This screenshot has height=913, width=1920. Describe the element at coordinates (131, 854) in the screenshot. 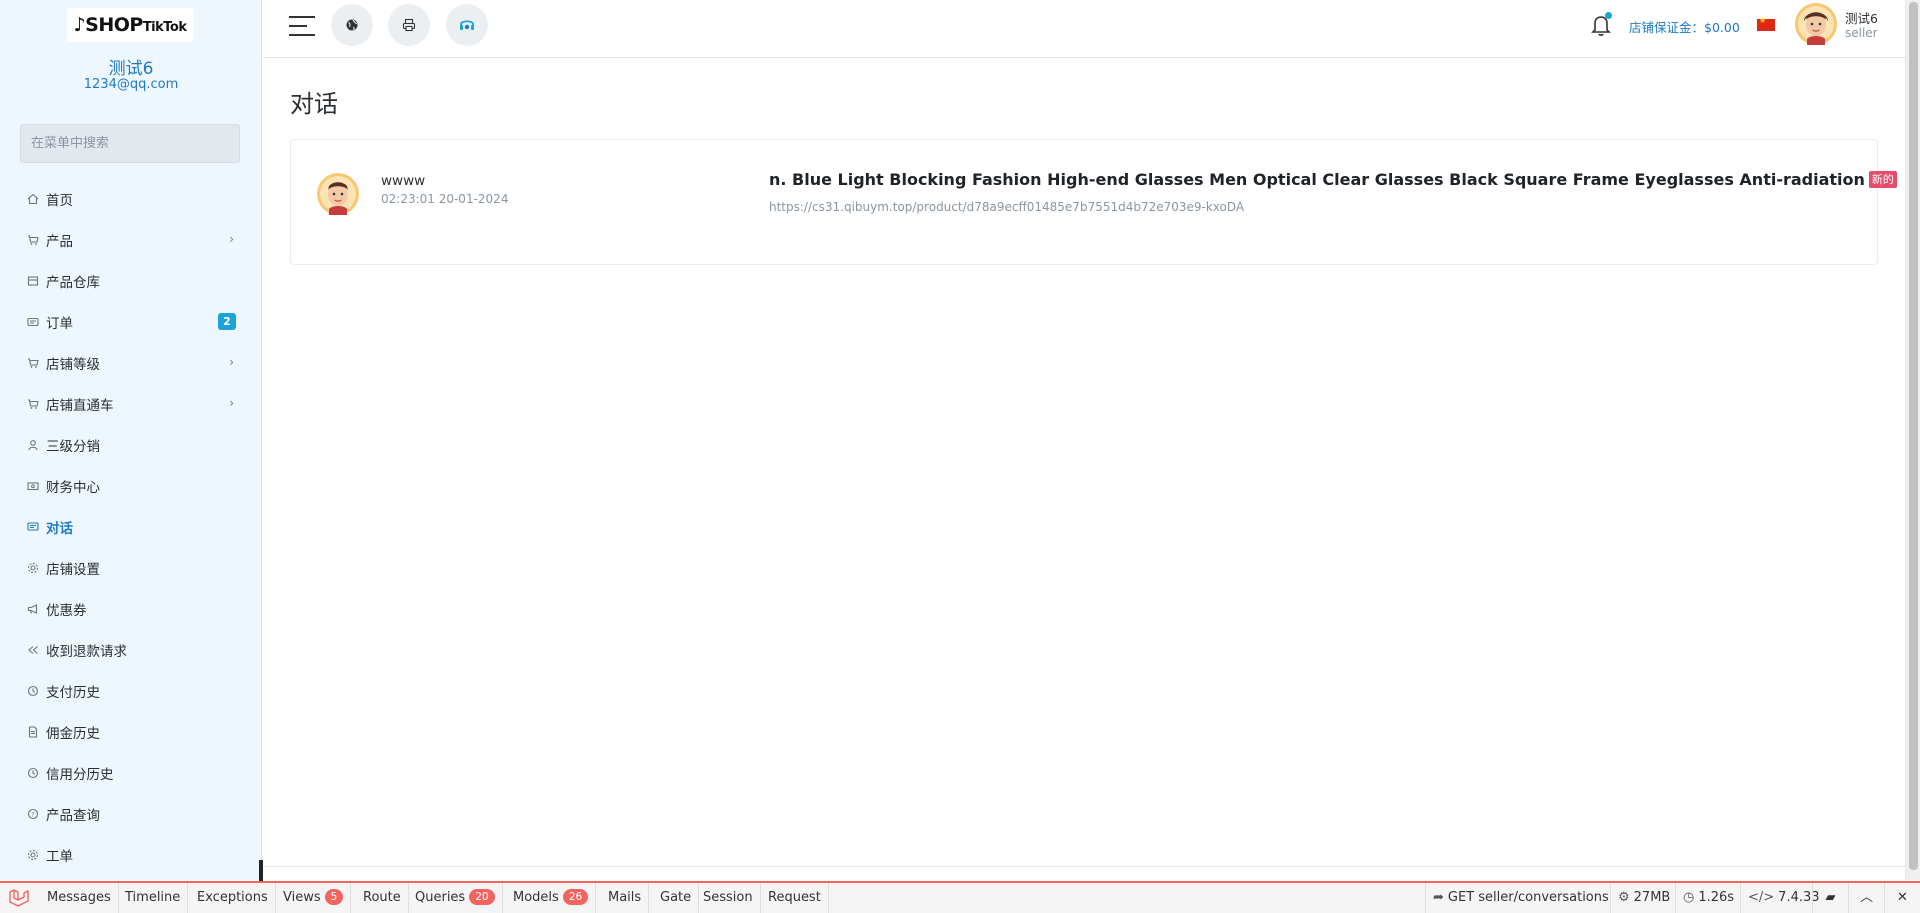

I see `sidebar-item-tickets: 工单` at that location.